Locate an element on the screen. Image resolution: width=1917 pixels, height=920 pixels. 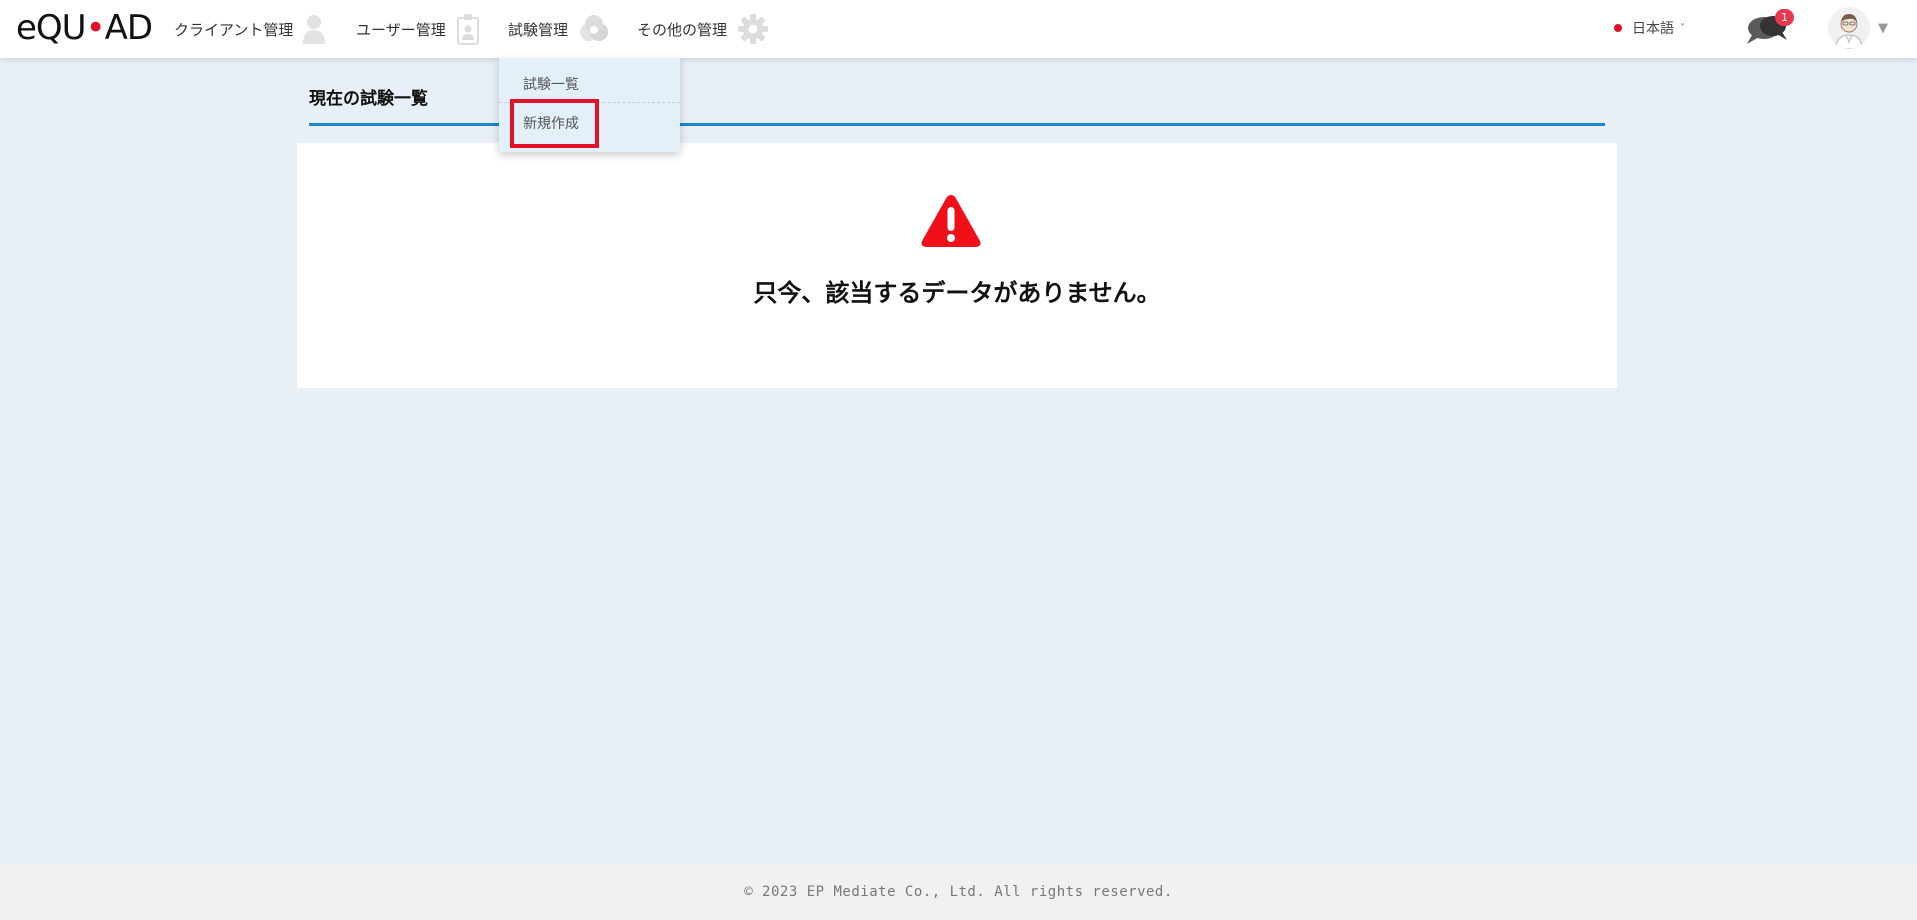
japan-flag-icon is located at coordinates (1618, 28).